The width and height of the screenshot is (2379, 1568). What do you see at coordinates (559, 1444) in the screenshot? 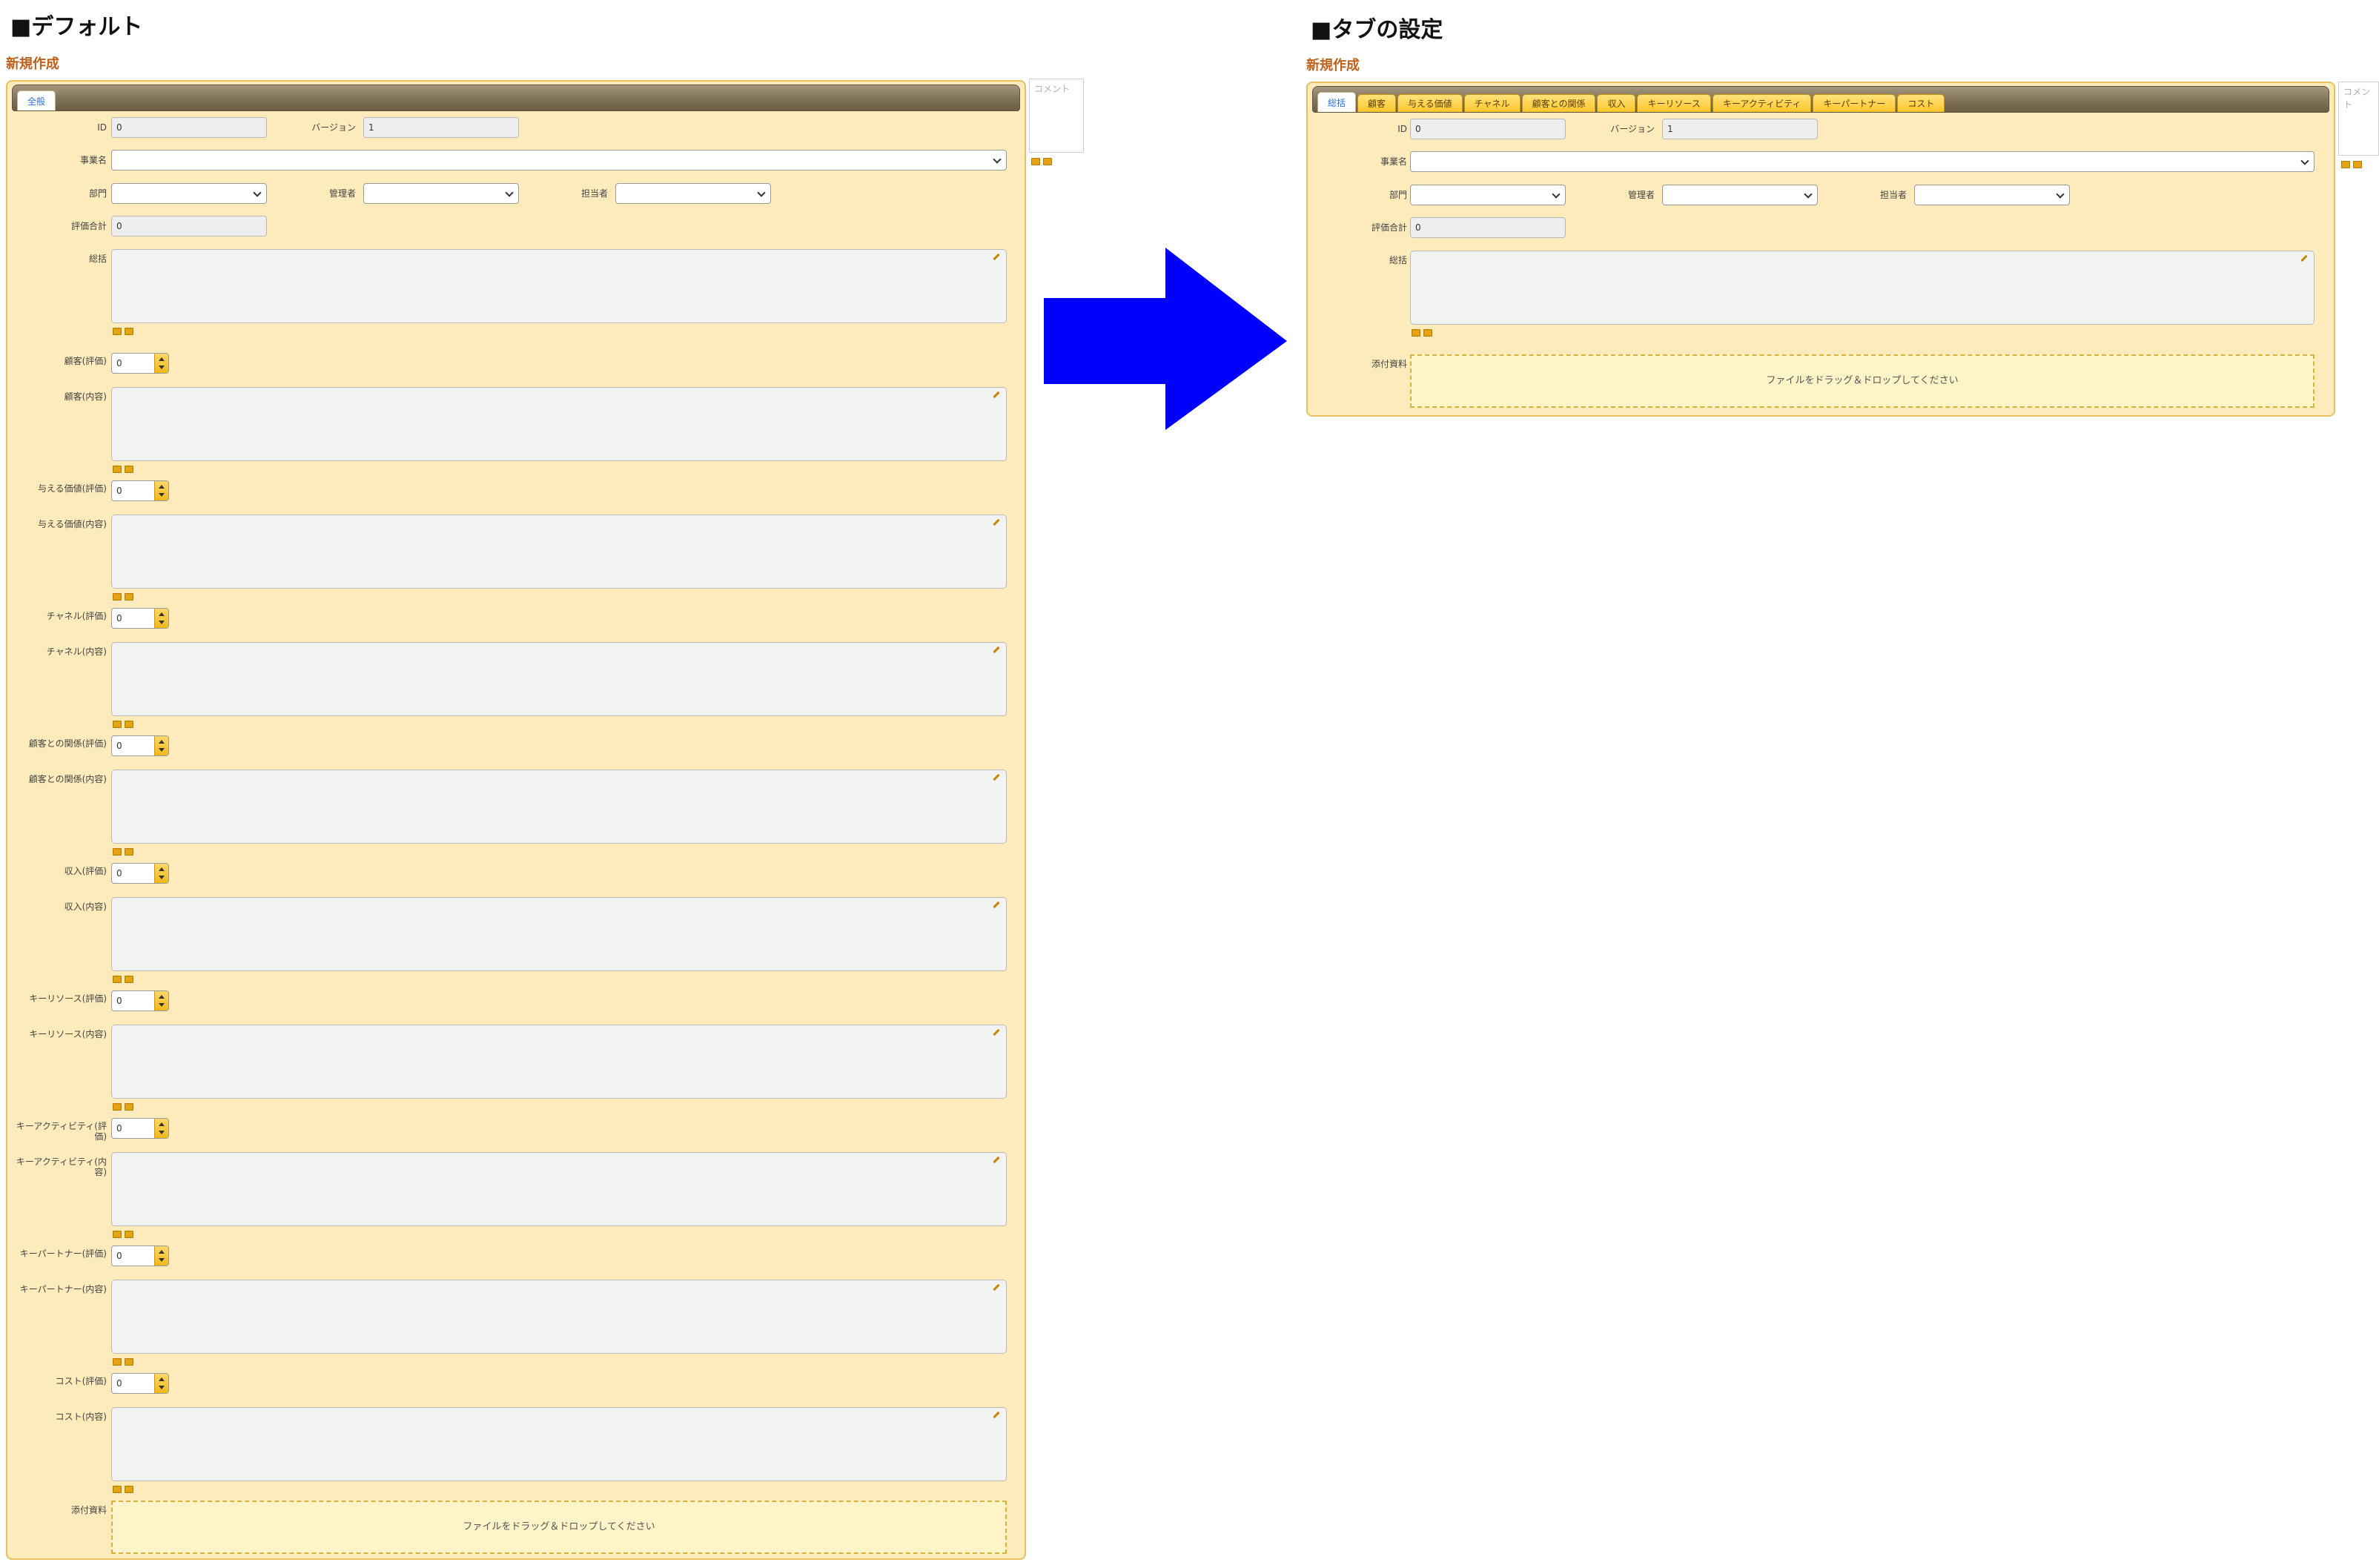
I see `textarea-cost-n` at bounding box center [559, 1444].